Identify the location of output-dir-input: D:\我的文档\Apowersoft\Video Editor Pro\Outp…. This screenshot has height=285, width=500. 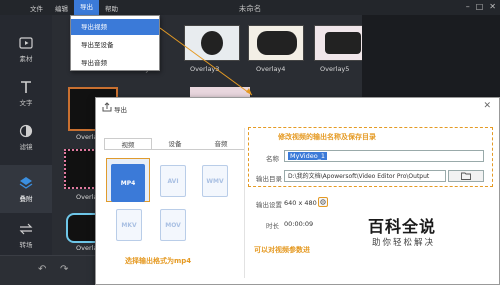
(365, 176).